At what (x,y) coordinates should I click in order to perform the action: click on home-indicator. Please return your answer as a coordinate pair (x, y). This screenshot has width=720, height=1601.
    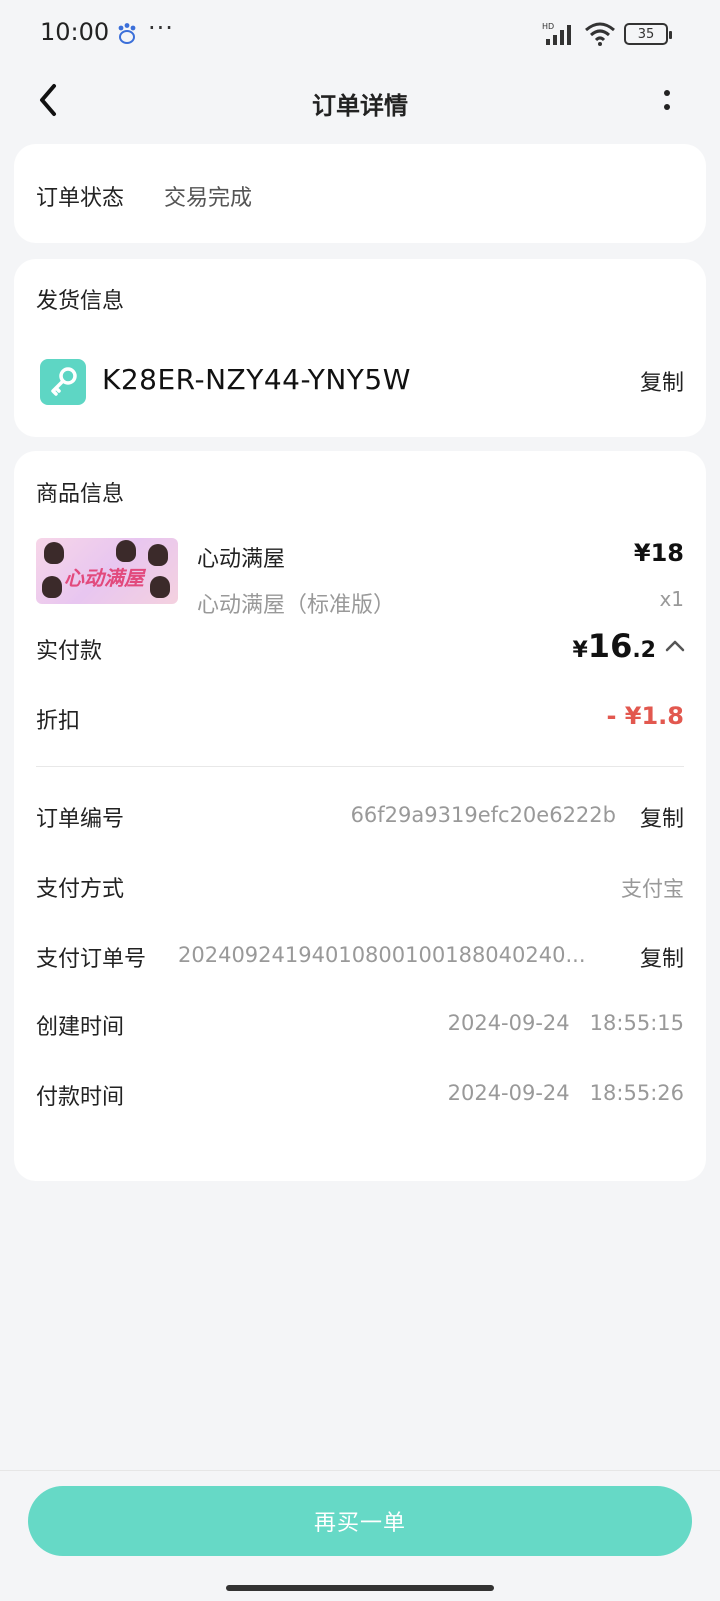
    Looking at the image, I should click on (360, 1588).